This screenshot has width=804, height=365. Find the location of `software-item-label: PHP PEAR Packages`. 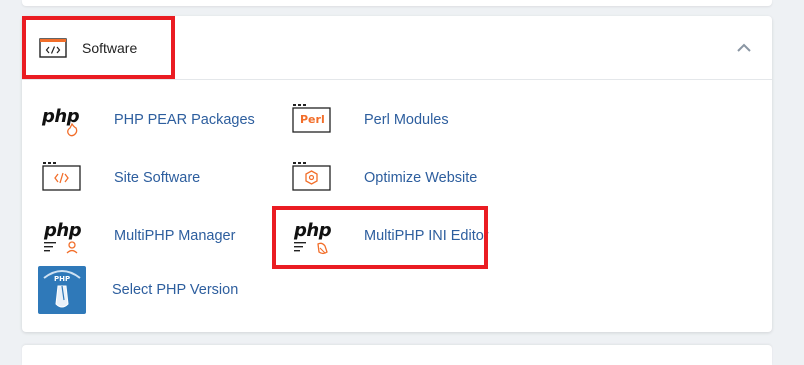

software-item-label: PHP PEAR Packages is located at coordinates (184, 120).